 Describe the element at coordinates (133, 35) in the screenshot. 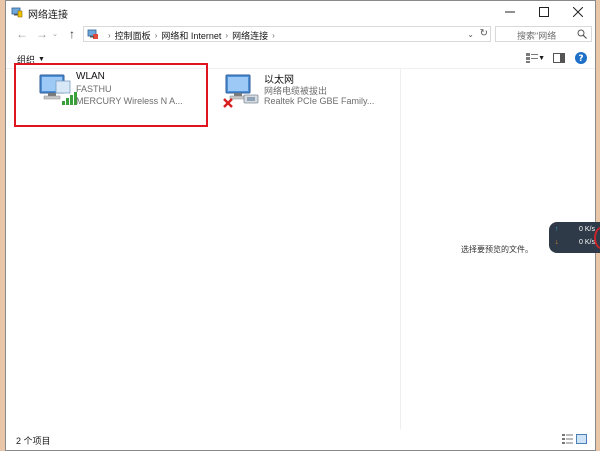

I see `breadcrumb-control-panel: 控制面板` at that location.